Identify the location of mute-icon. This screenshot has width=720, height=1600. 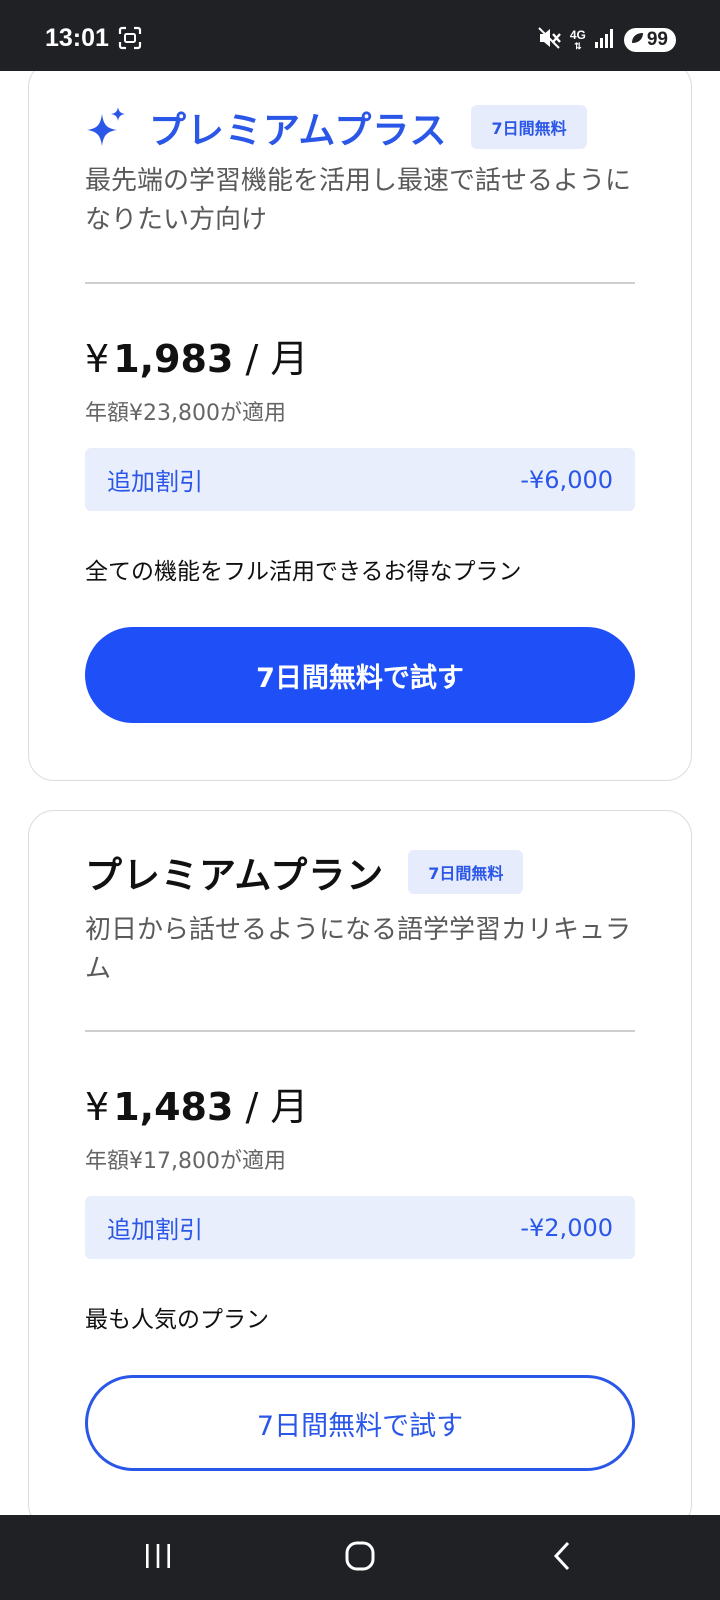
(549, 40).